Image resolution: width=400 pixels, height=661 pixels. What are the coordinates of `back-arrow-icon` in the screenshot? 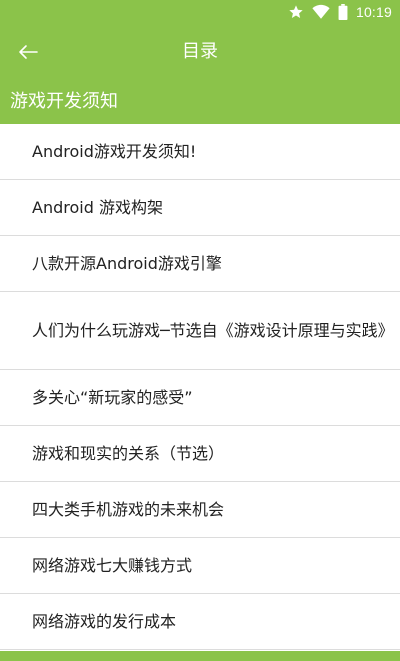 It's located at (28, 52).